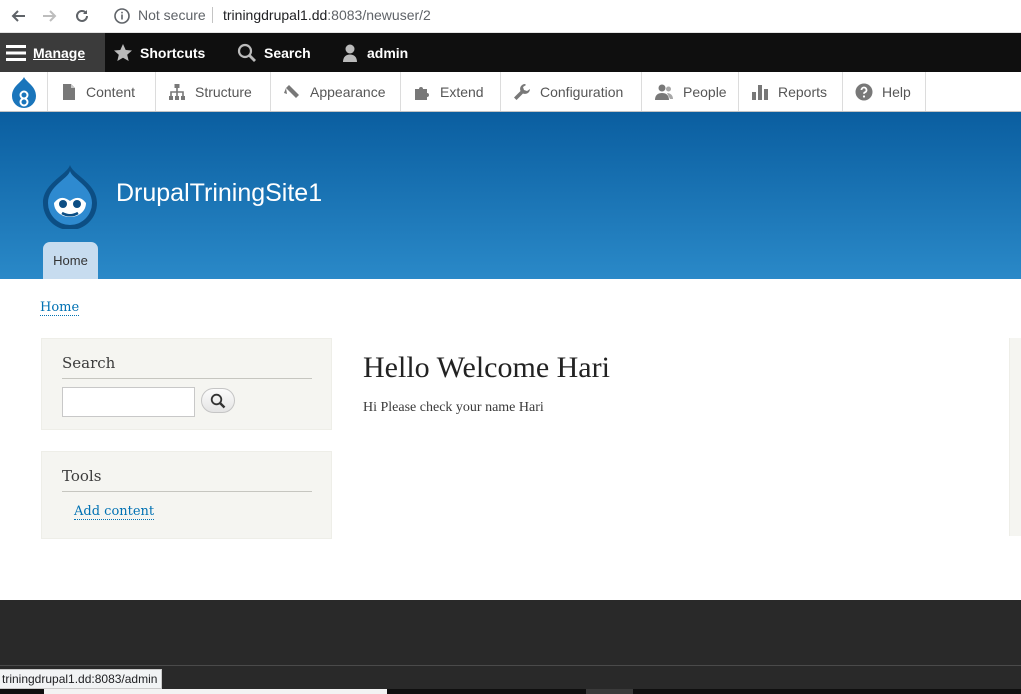  What do you see at coordinates (664, 92) in the screenshot?
I see `people-icon` at bounding box center [664, 92].